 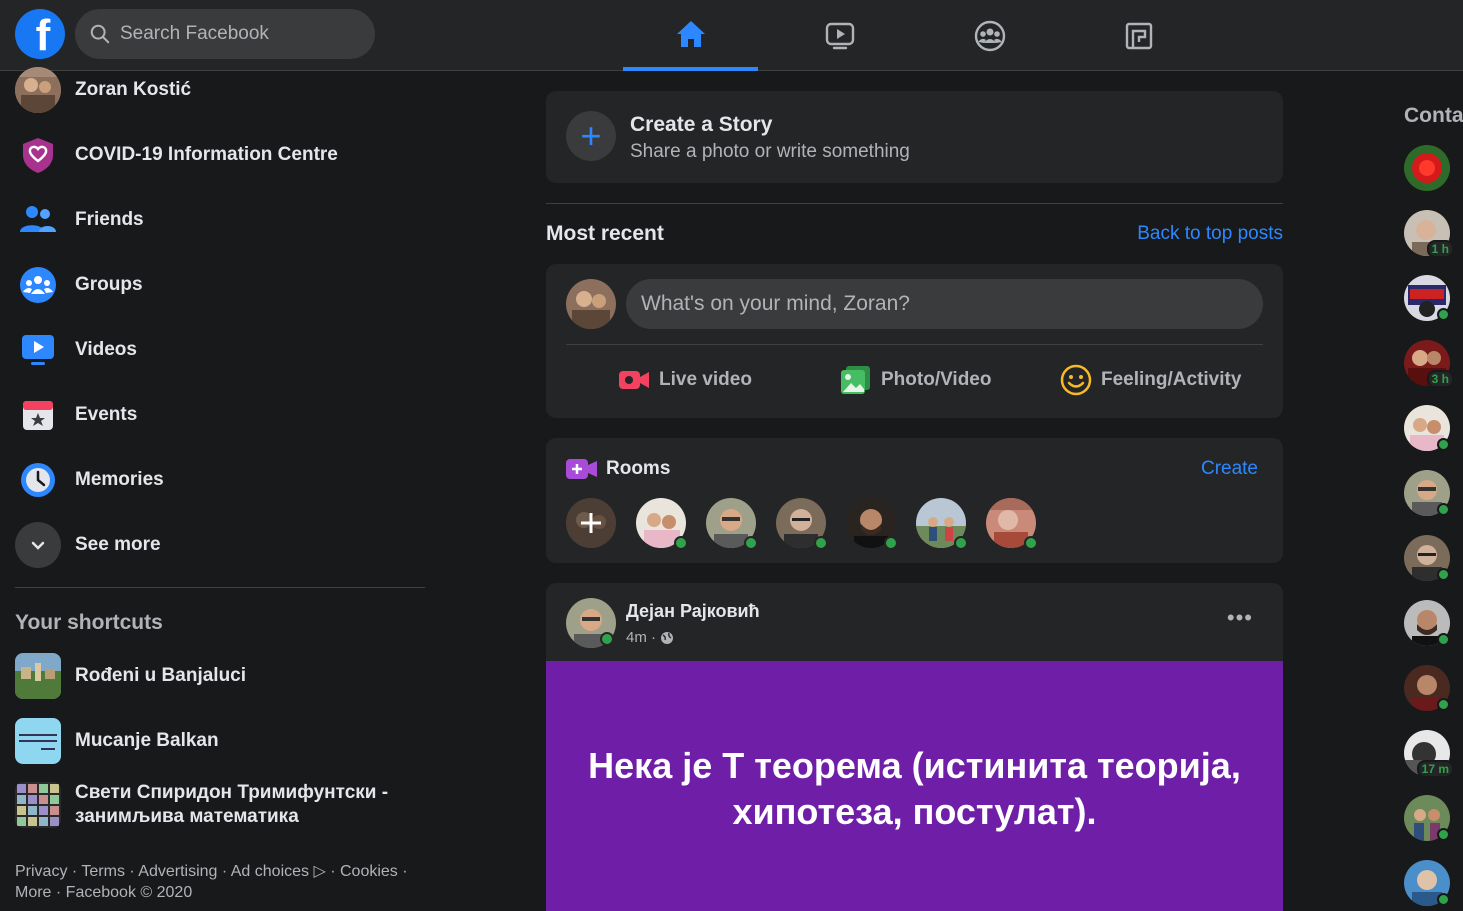 I want to click on user-avatar, so click(x=591, y=304).